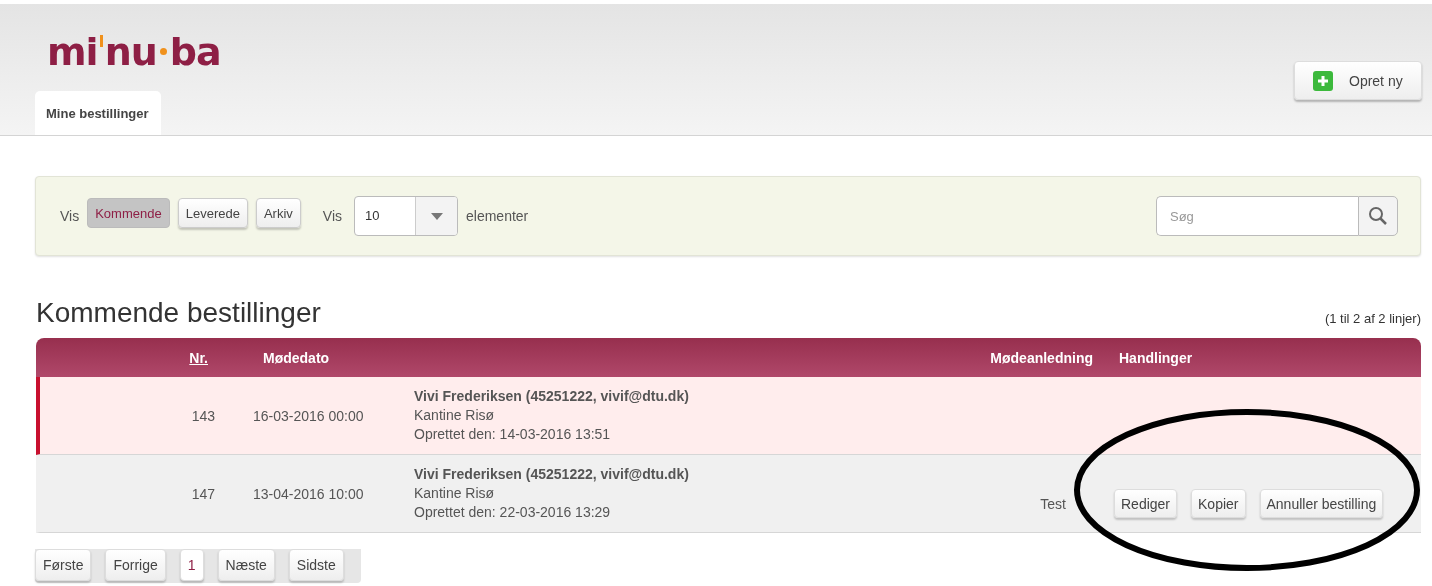 This screenshot has height=586, width=1432. I want to click on action-button: Rediger, so click(1146, 503).